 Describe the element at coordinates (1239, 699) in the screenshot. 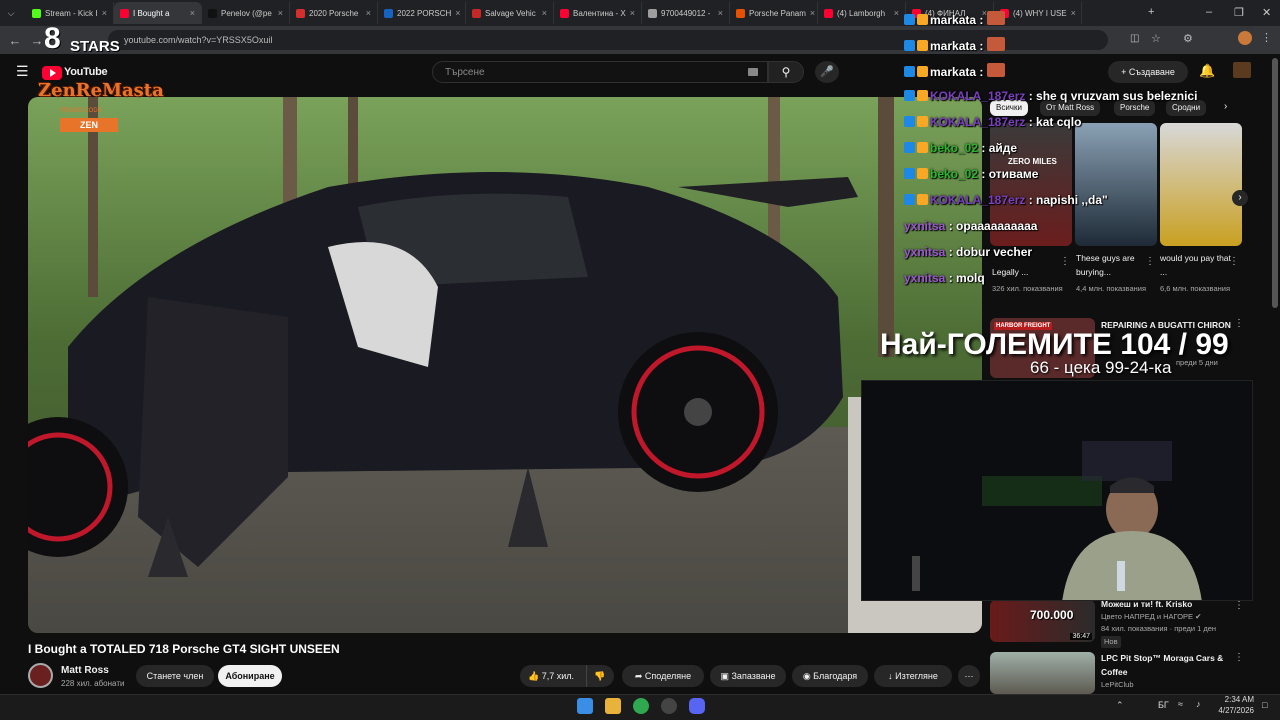

I see `clock-time: 2:34 AM` at that location.